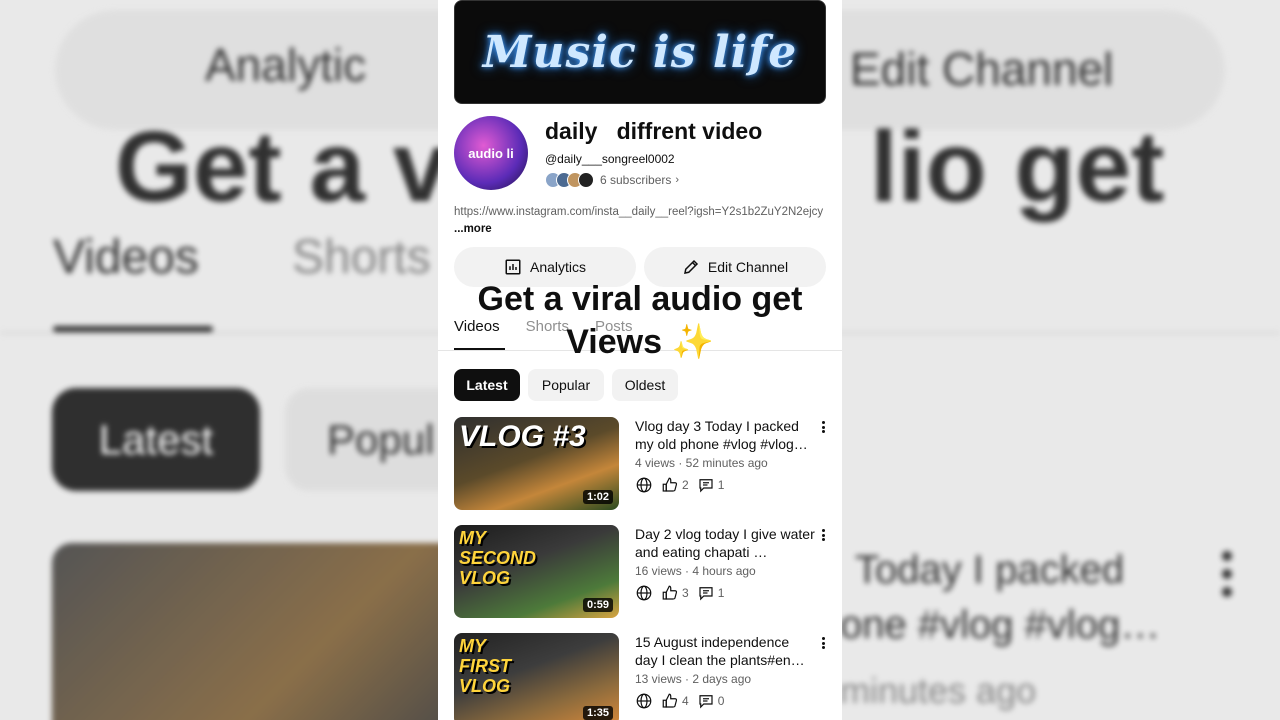  Describe the element at coordinates (690, 266) in the screenshot. I see `pencil-icon` at that location.